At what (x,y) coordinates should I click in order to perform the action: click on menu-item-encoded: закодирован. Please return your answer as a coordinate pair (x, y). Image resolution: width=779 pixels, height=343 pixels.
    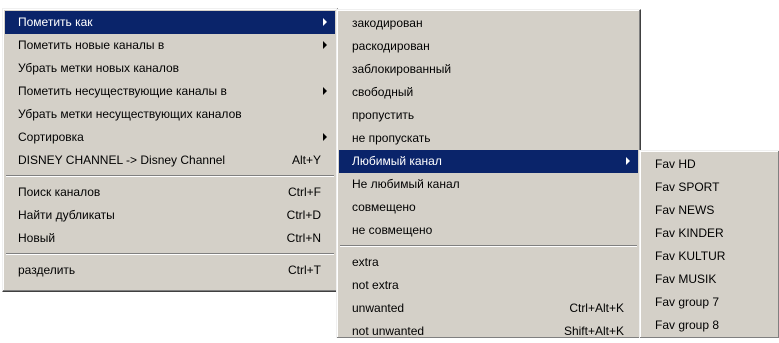
    Looking at the image, I should click on (488, 23).